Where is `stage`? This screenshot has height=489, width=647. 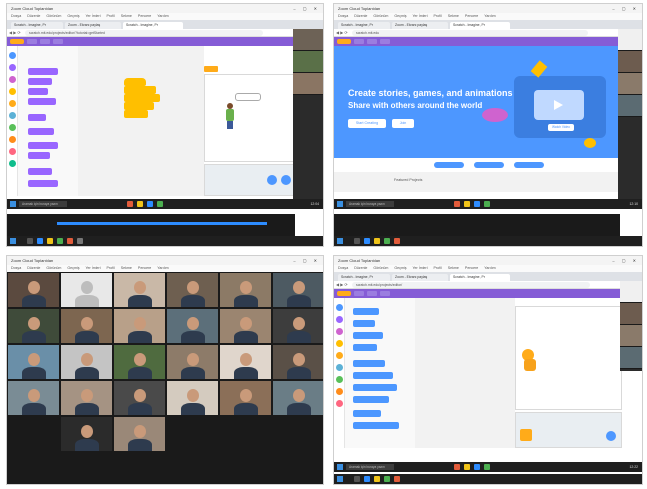
stage is located at coordinates (249, 118).